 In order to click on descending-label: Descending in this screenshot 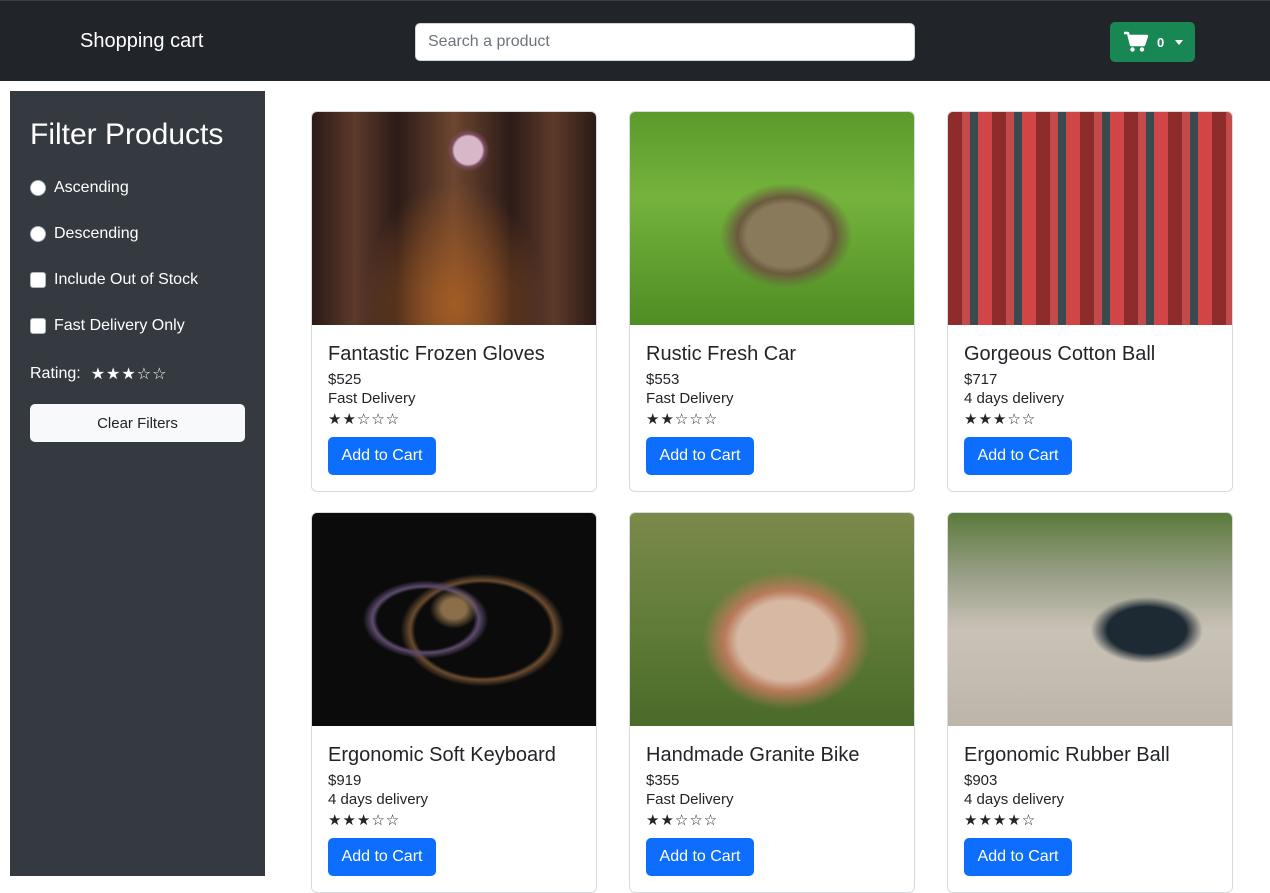, I will do `click(96, 233)`.